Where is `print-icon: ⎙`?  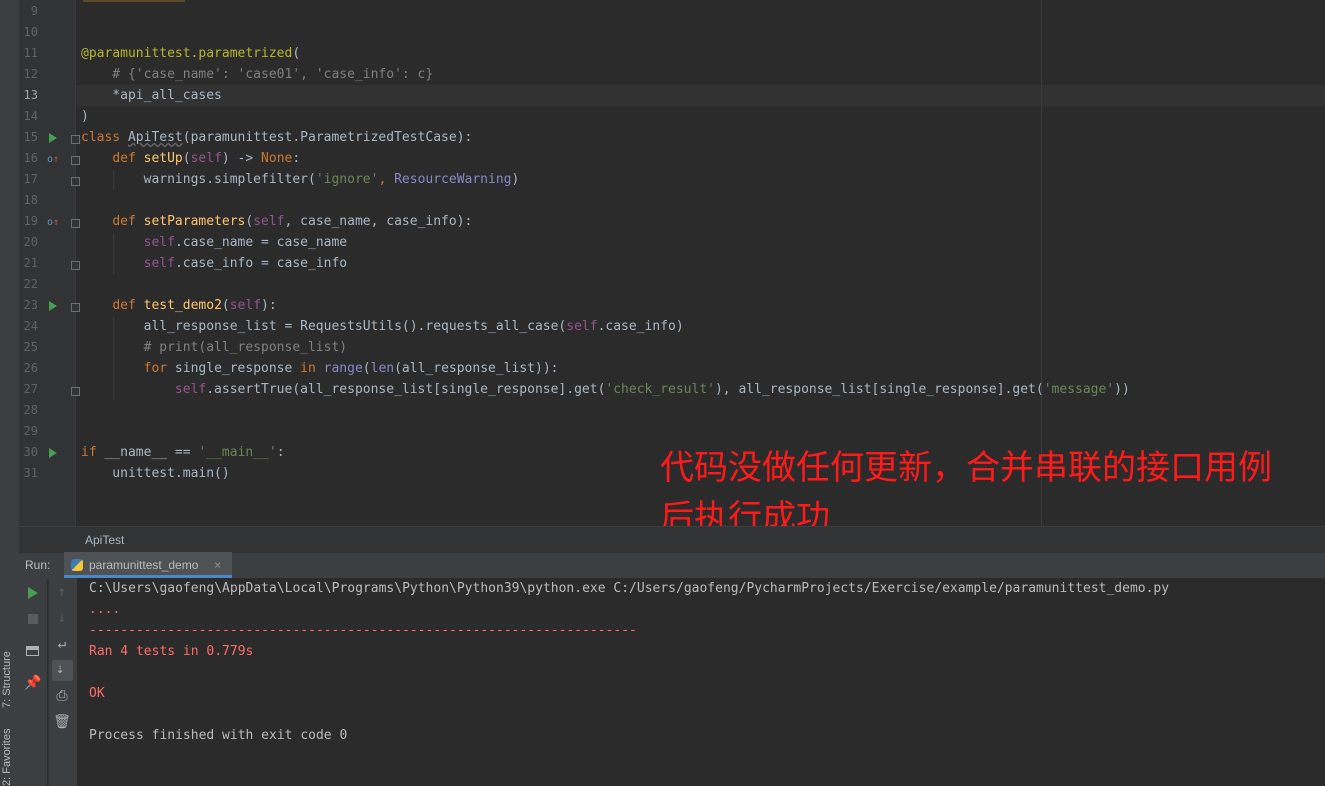
print-icon: ⎙ is located at coordinates (62, 696).